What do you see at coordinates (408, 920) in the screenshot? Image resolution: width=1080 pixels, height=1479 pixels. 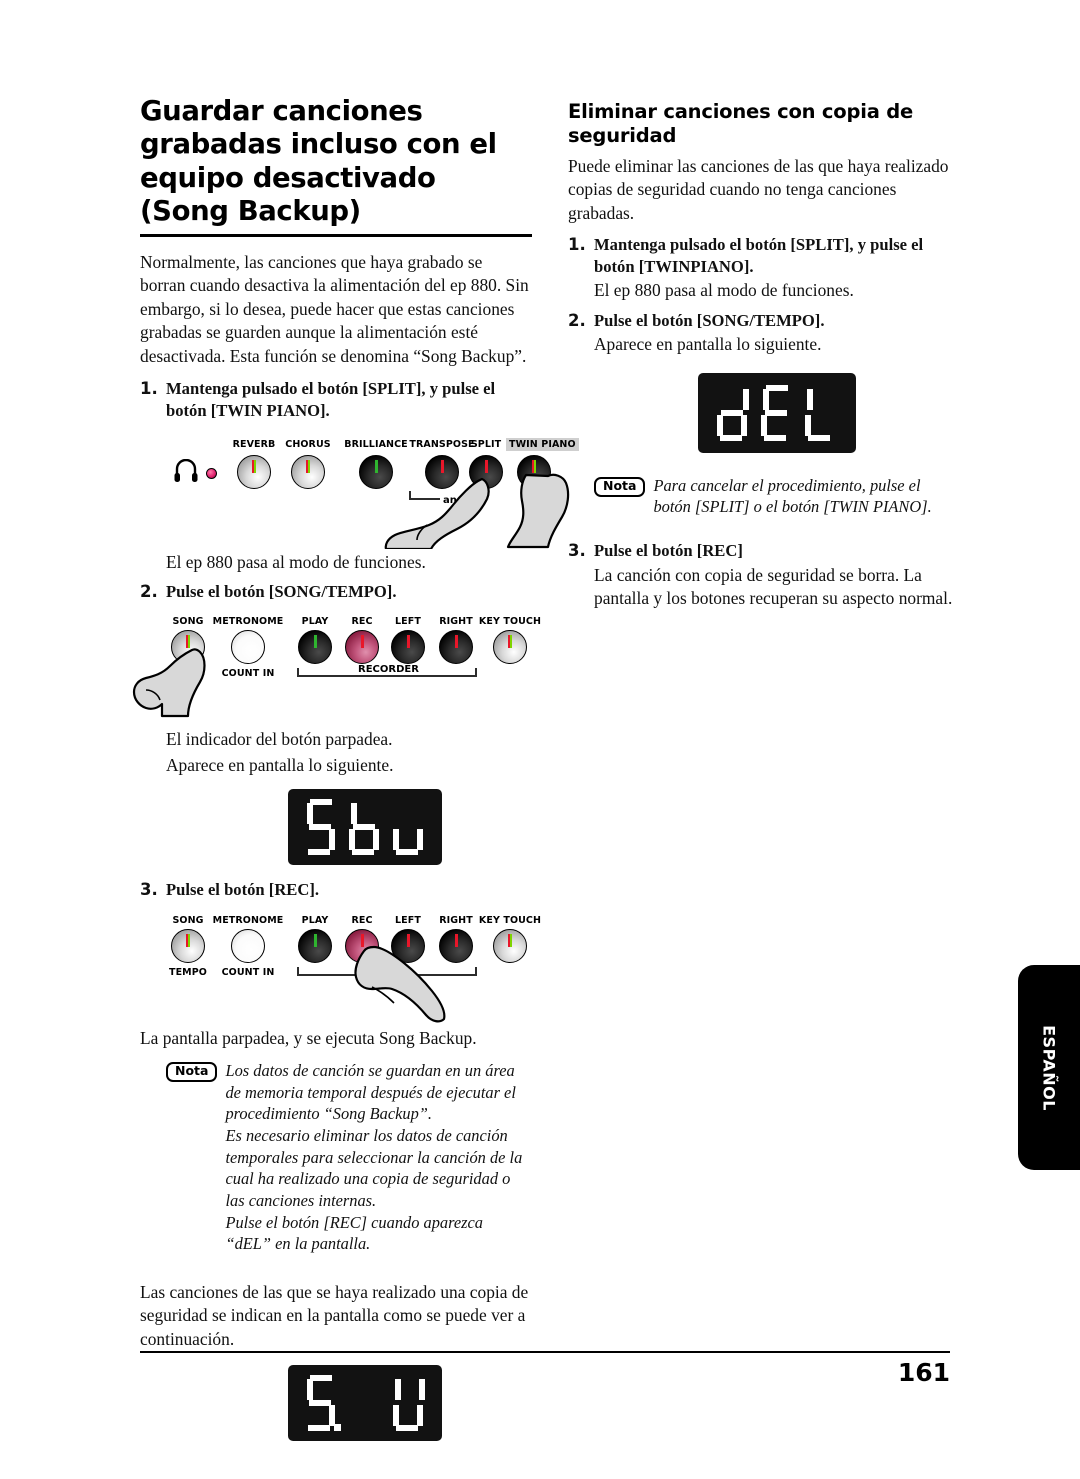 I see `label-left-2: LEFT` at bounding box center [408, 920].